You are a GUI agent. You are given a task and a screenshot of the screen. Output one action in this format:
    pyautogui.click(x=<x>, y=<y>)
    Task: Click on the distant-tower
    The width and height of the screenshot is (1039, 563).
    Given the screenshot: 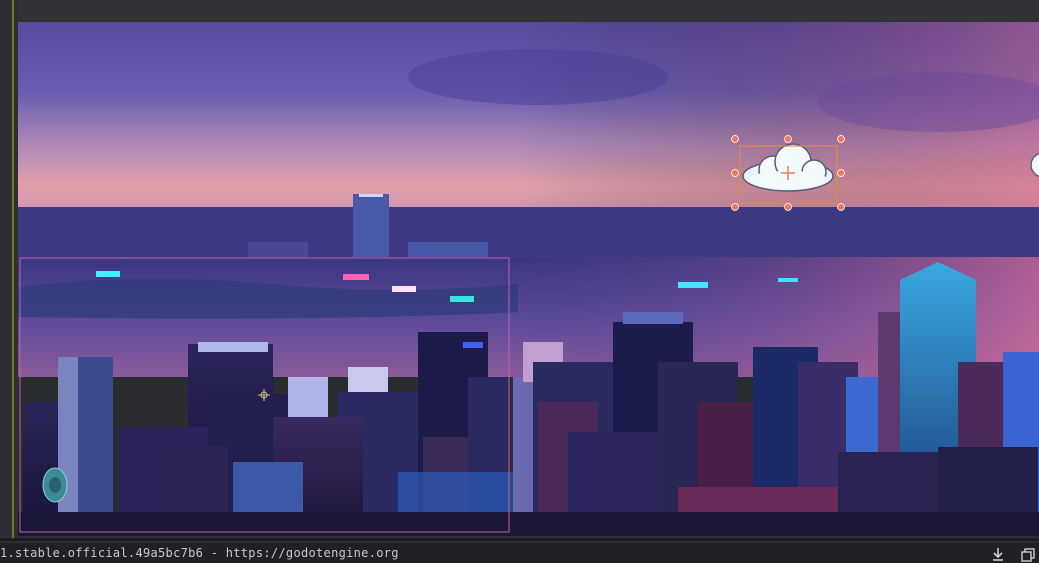 What is the action you would take?
    pyautogui.click(x=371, y=229)
    